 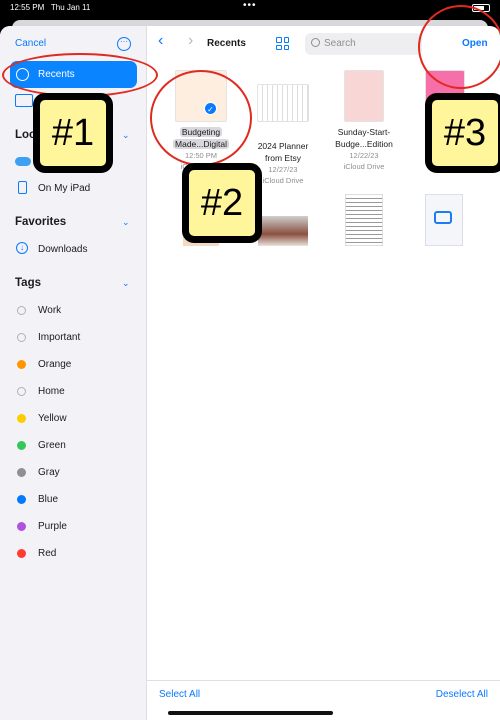 What do you see at coordinates (22, 187) in the screenshot?
I see `ipad-icon` at bounding box center [22, 187].